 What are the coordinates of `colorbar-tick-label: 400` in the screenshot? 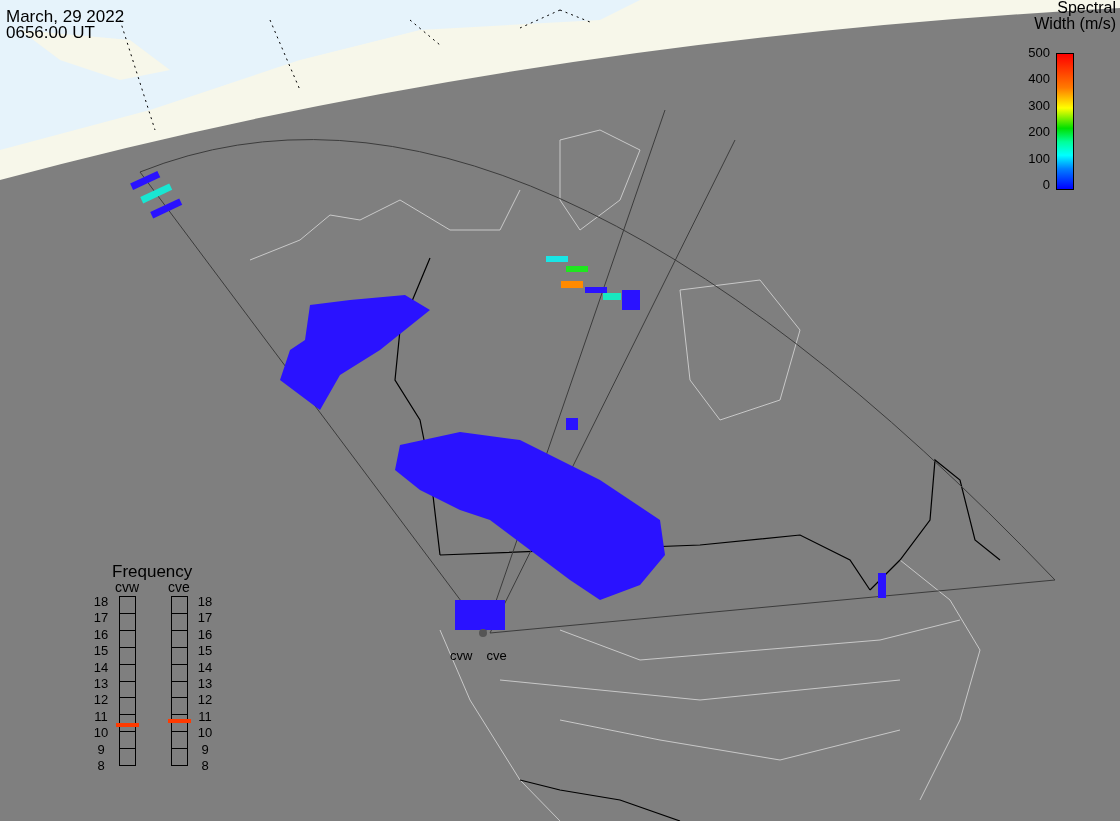 It's located at (1039, 79).